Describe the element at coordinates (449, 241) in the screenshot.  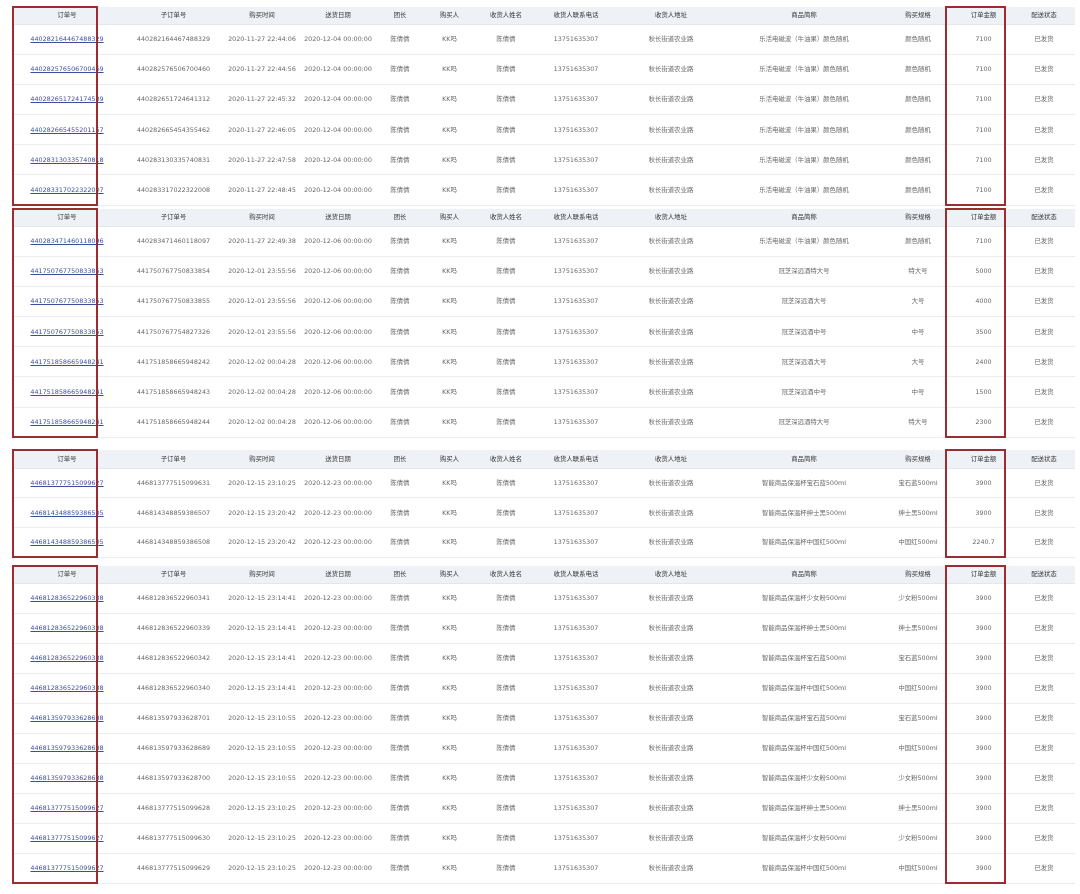
I see `cell-buyer: KK吗` at that location.